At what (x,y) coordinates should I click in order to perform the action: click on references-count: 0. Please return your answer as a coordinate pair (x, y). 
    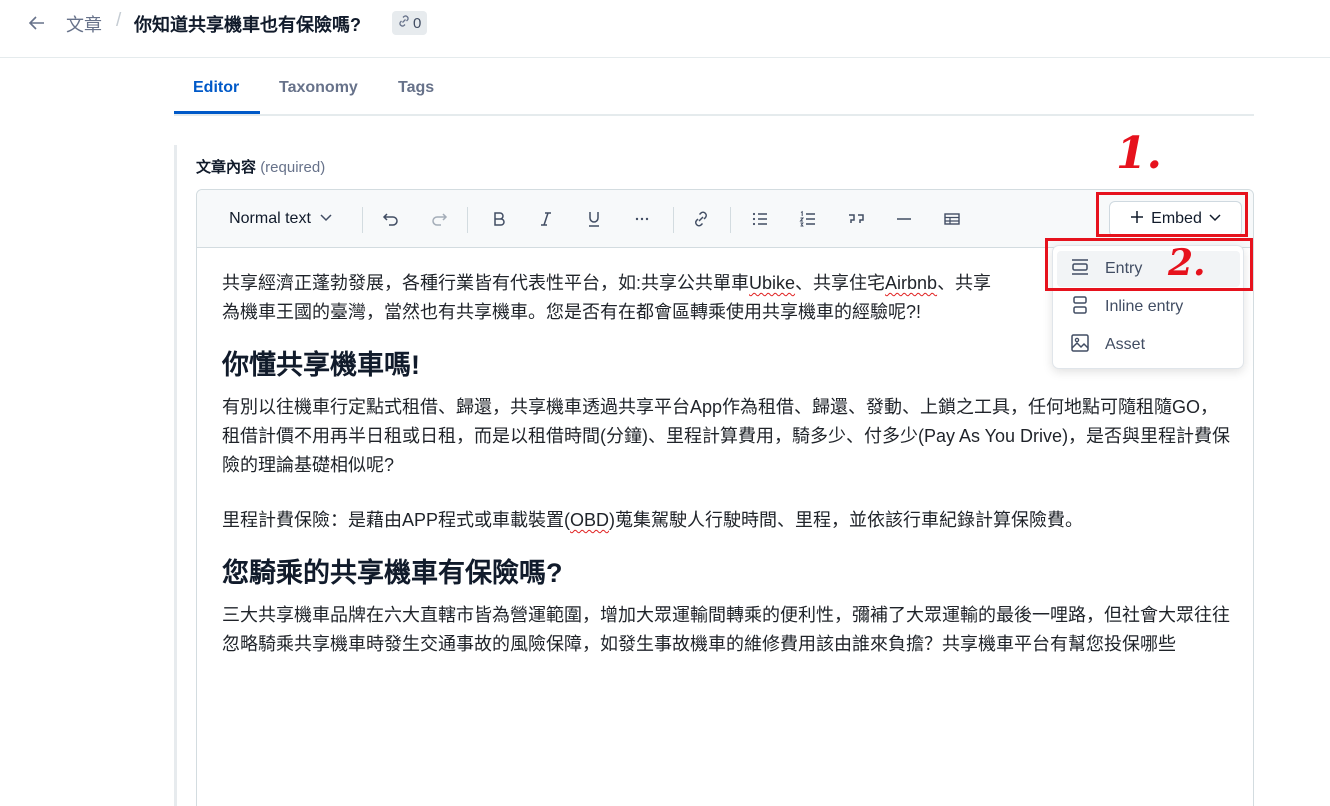
    Looking at the image, I should click on (417, 23).